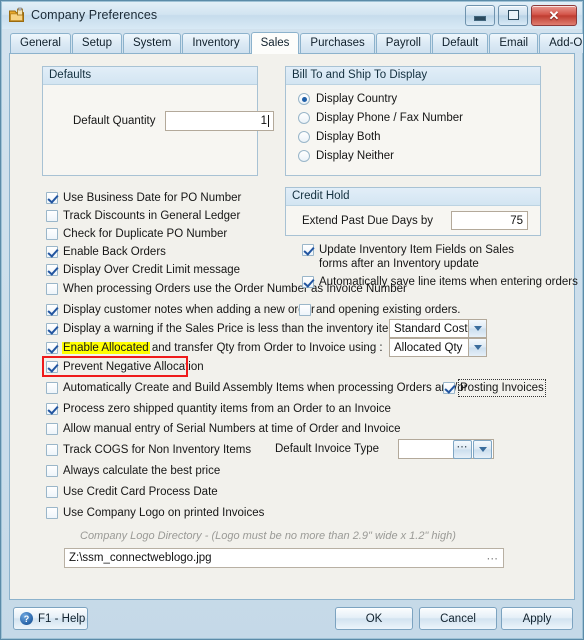  I want to click on tab-sales: Sales, so click(275, 43).